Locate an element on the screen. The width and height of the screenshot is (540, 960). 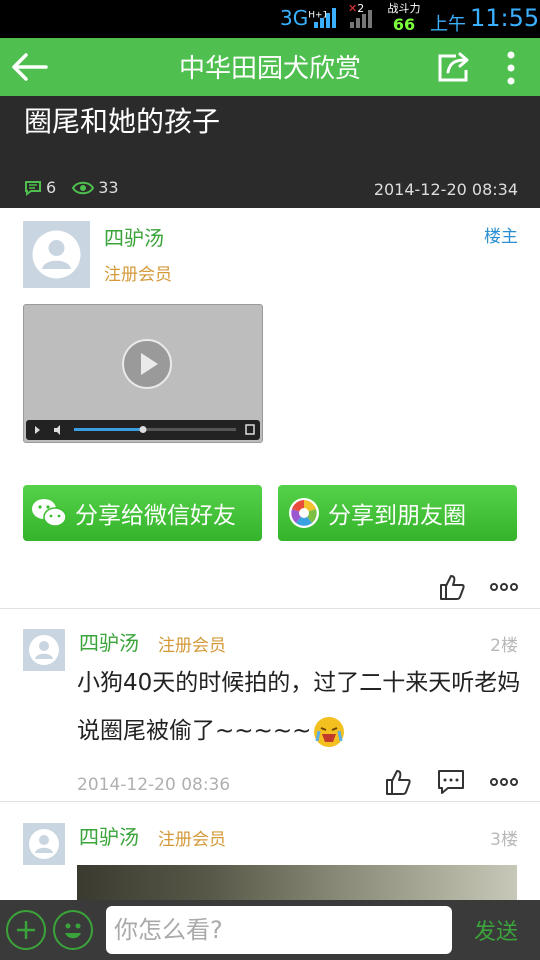
emoji-button is located at coordinates (73, 930).